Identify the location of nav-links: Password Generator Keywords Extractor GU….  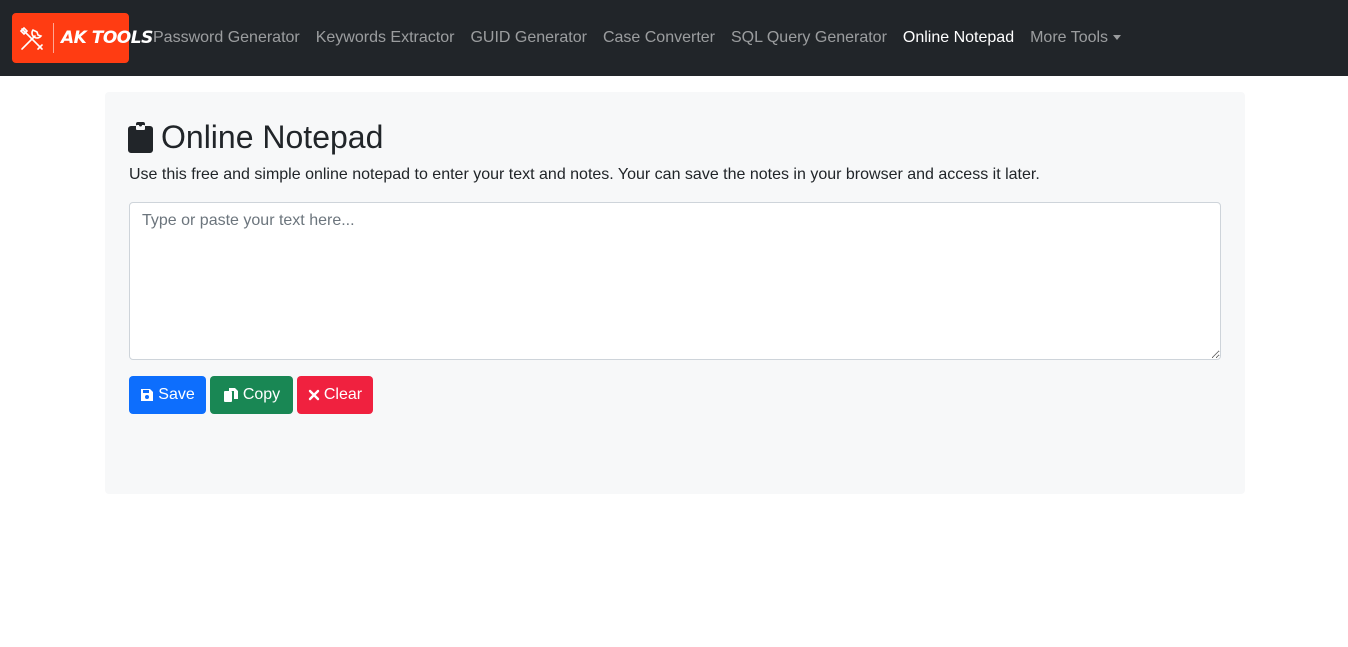
(637, 38).